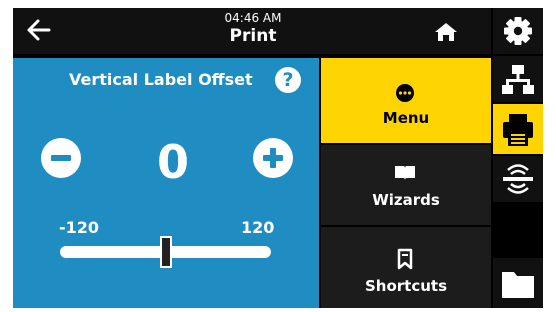 The image size is (556, 312). Describe the element at coordinates (406, 200) in the screenshot. I see `wizards-tile-label: Wizards` at that location.